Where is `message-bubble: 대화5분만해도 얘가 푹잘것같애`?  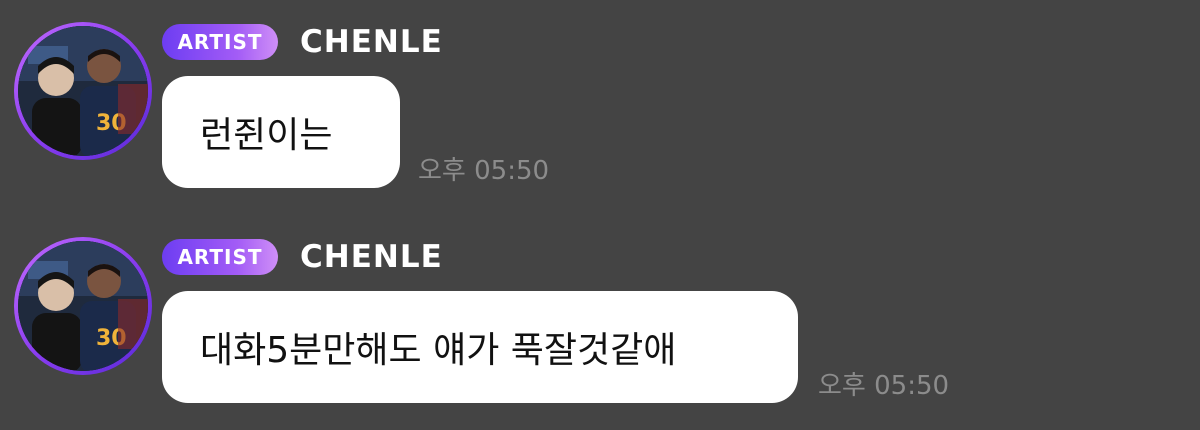
message-bubble: 대화5분만해도 얘가 푹잘것같애 is located at coordinates (480, 347).